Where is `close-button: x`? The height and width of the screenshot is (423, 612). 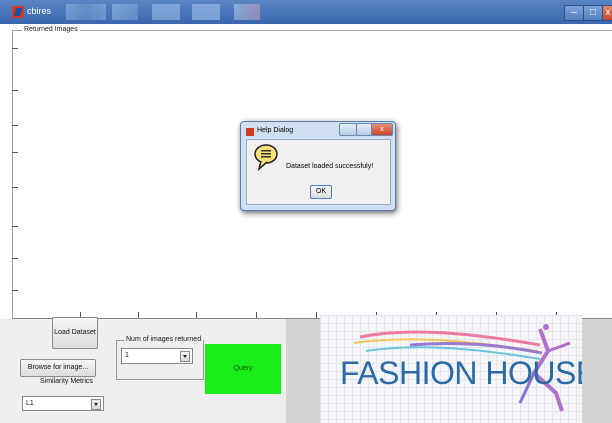
close-button: x is located at coordinates (607, 13).